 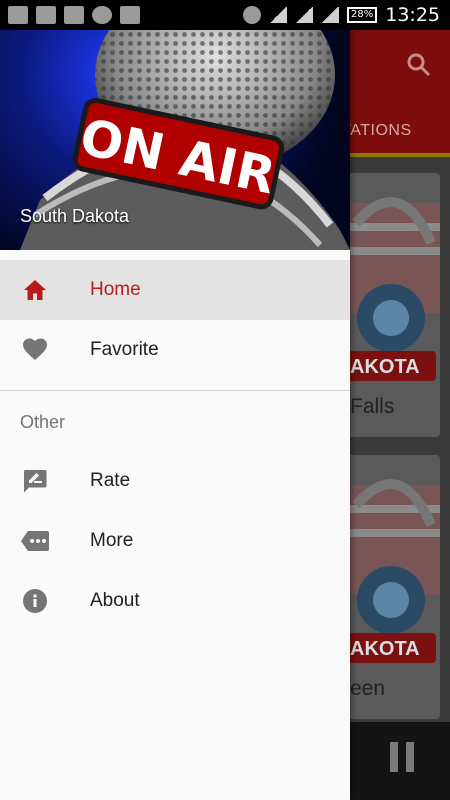 I want to click on more-icon, so click(x=35, y=541).